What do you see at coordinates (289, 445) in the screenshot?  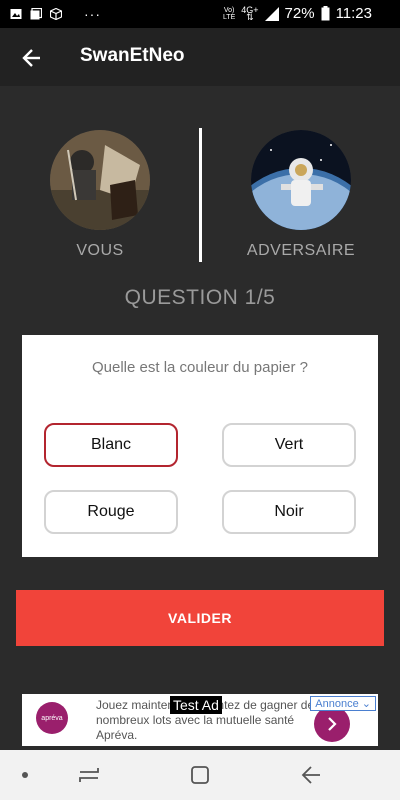 I see `answer-button-vert: Vert` at bounding box center [289, 445].